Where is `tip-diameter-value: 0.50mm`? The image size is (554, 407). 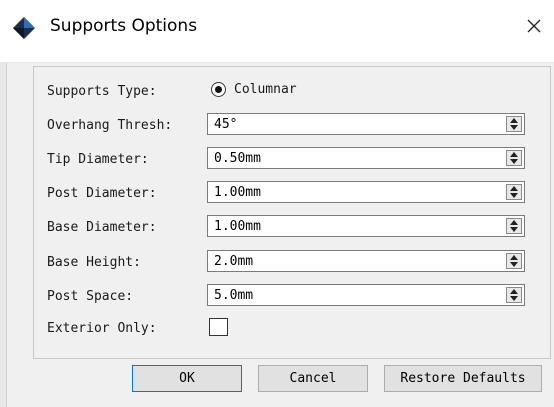
tip-diameter-value: 0.50mm is located at coordinates (237, 158).